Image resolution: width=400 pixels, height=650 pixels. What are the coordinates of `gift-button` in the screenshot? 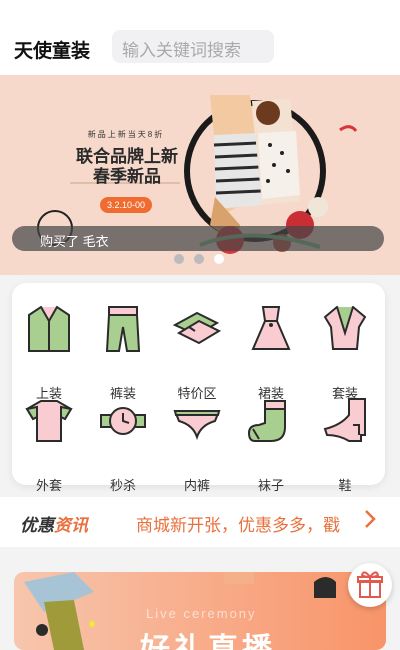 It's located at (370, 585).